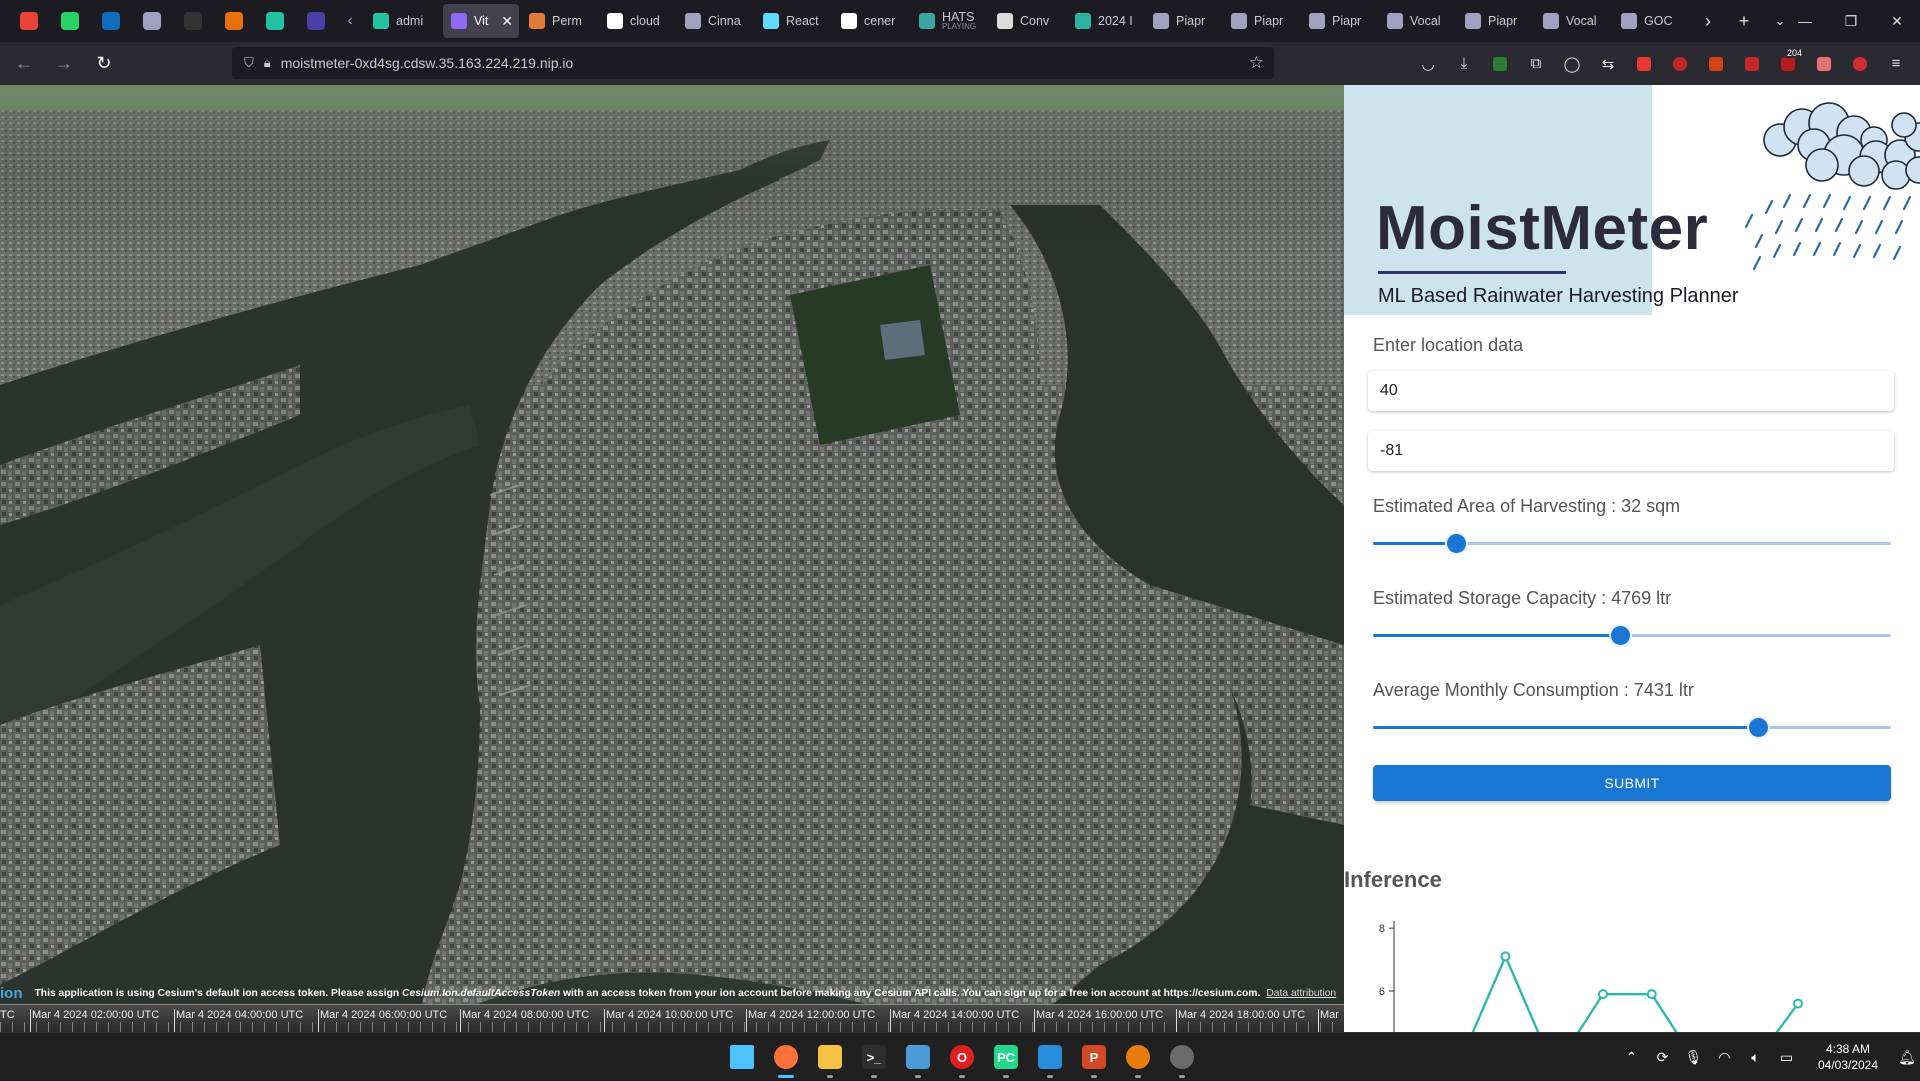 This screenshot has height=1081, width=1920. Describe the element at coordinates (1632, 728) in the screenshot. I see `consumption-slider` at that location.